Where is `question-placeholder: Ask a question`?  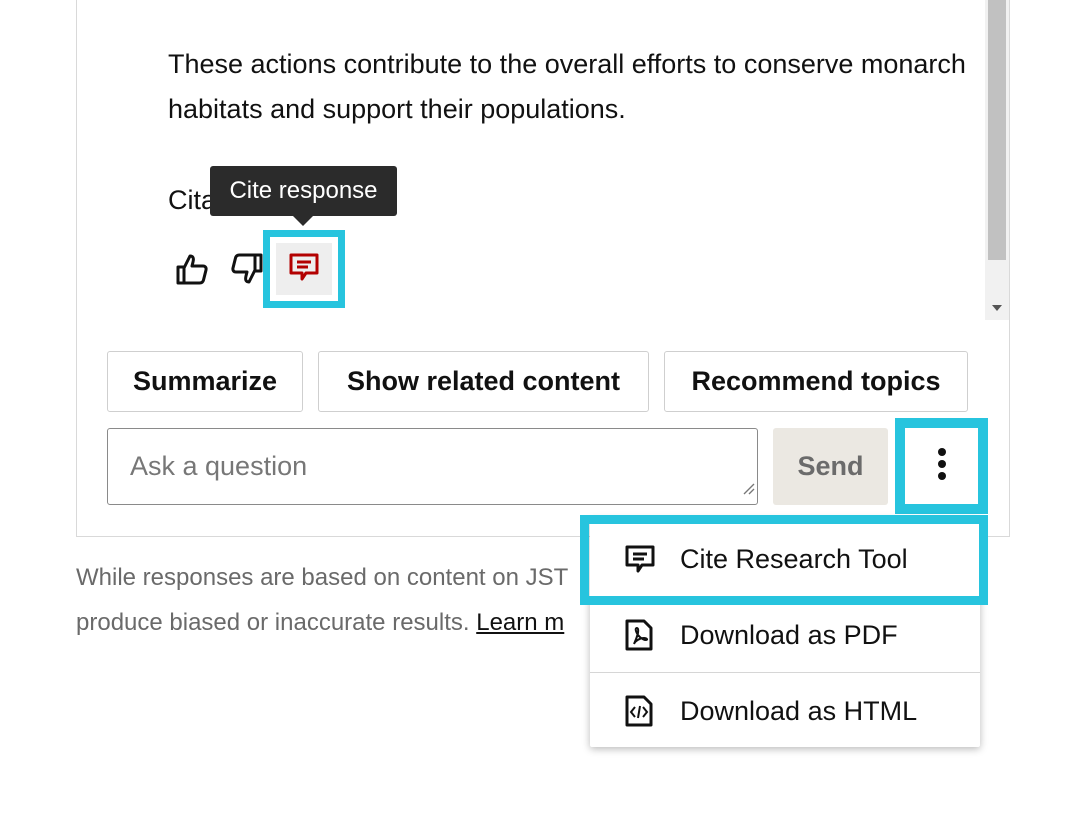
question-placeholder: Ask a question is located at coordinates (219, 466).